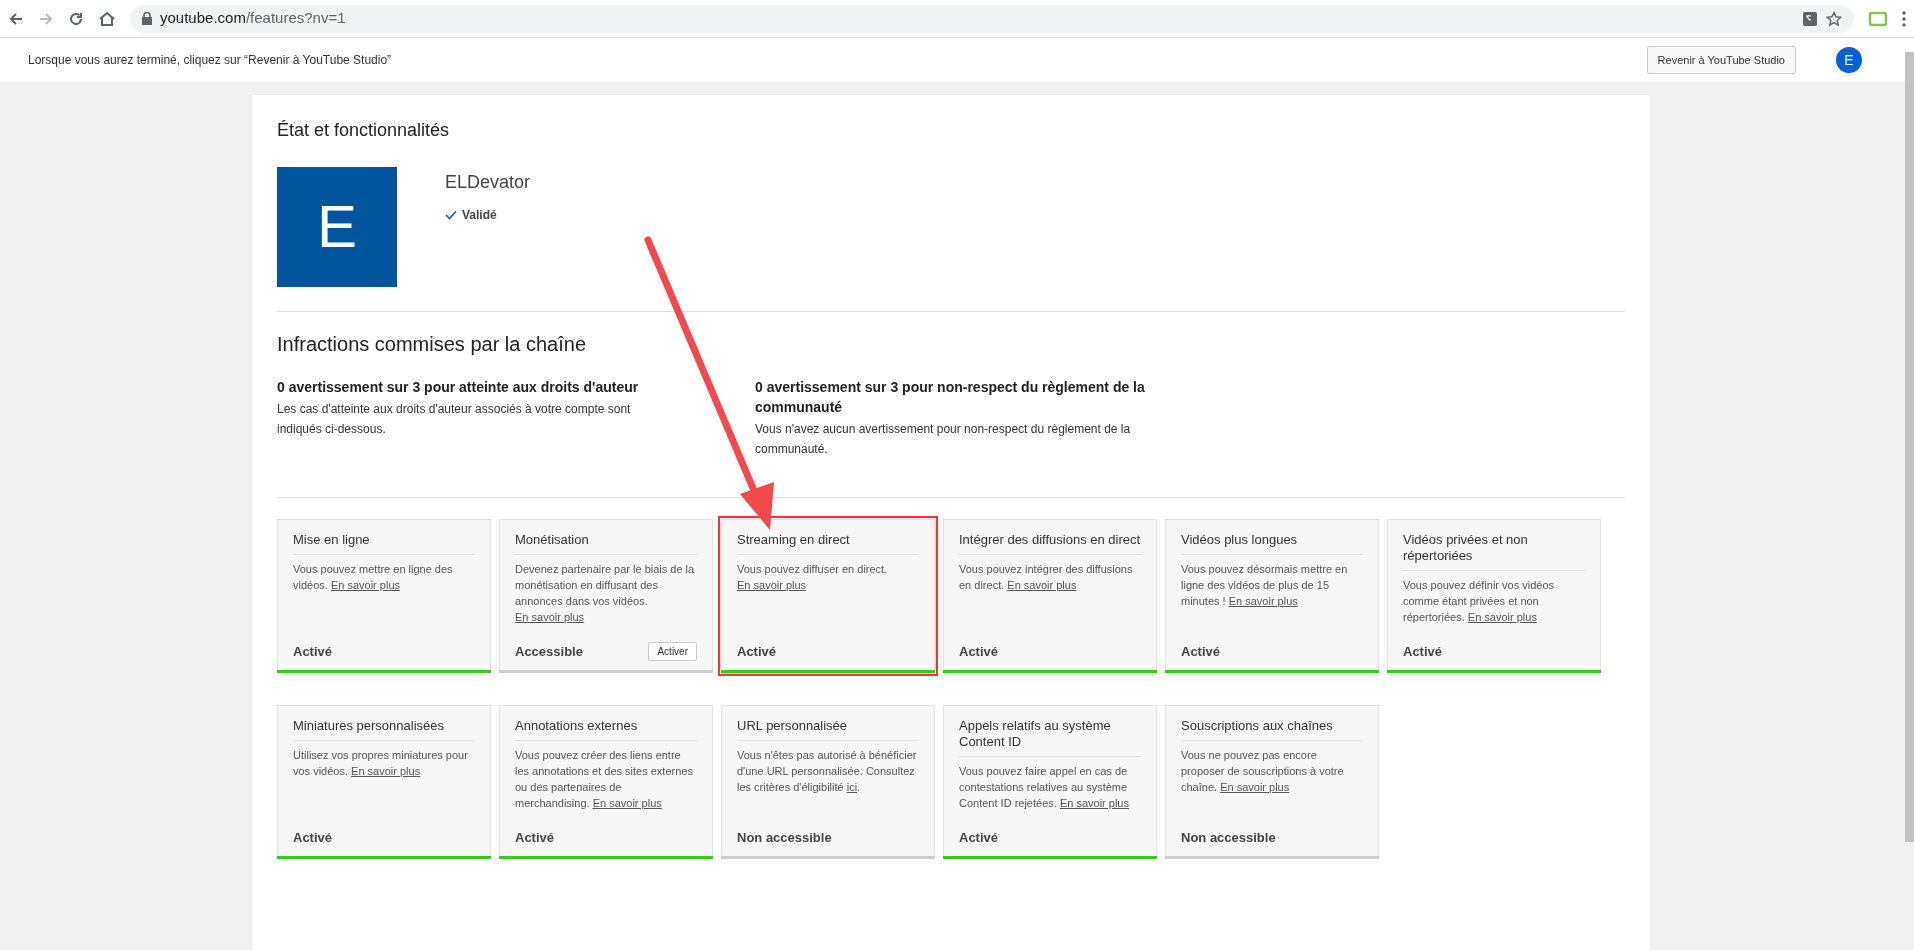  I want to click on feature-title: Streaming en direct, so click(828, 543).